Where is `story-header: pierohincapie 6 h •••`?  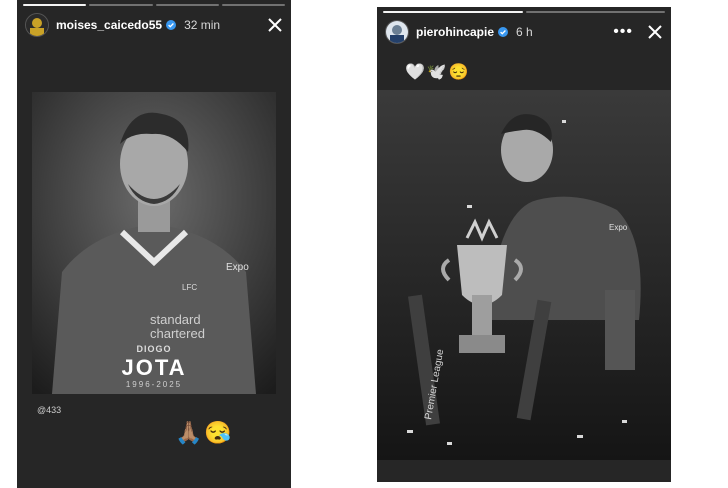 story-header: pierohincapie 6 h ••• is located at coordinates (524, 32).